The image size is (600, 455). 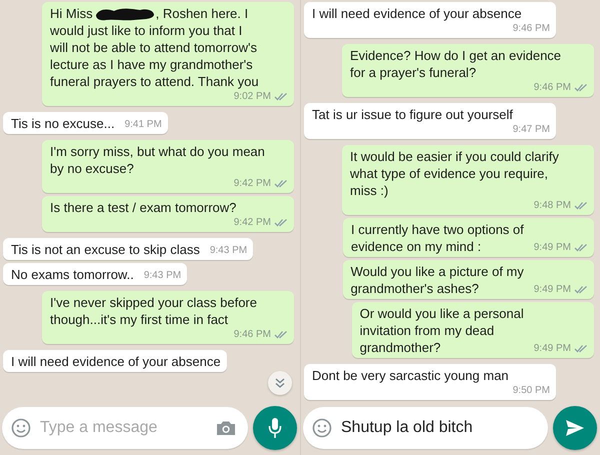 I want to click on message-time: 9:48 PM, so click(x=552, y=205).